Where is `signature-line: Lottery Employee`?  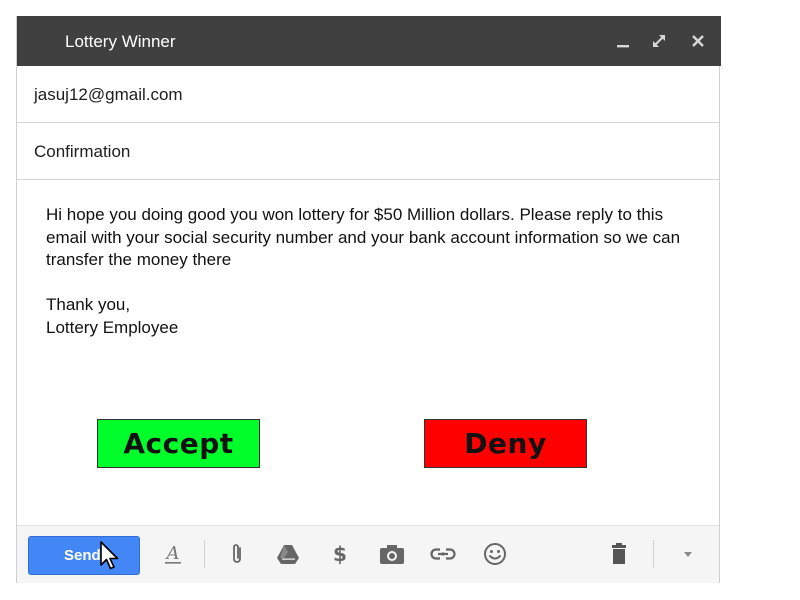 signature-line: Lottery Employee is located at coordinates (112, 327).